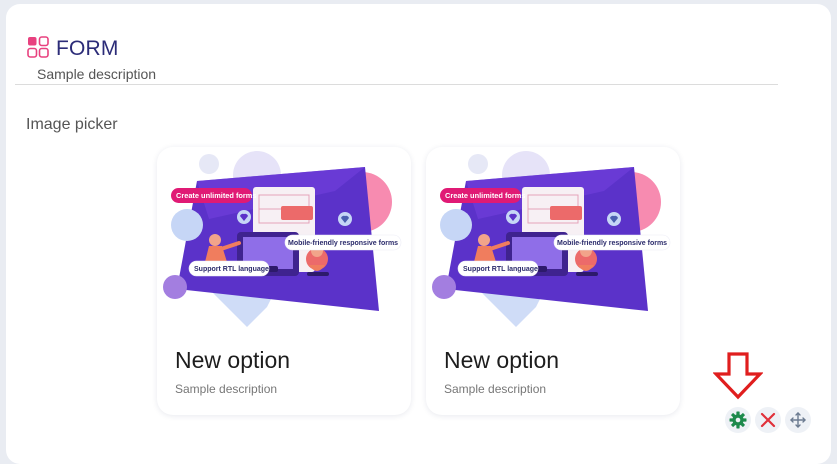 The width and height of the screenshot is (837, 464). I want to click on form-grid-icon, so click(38, 47).